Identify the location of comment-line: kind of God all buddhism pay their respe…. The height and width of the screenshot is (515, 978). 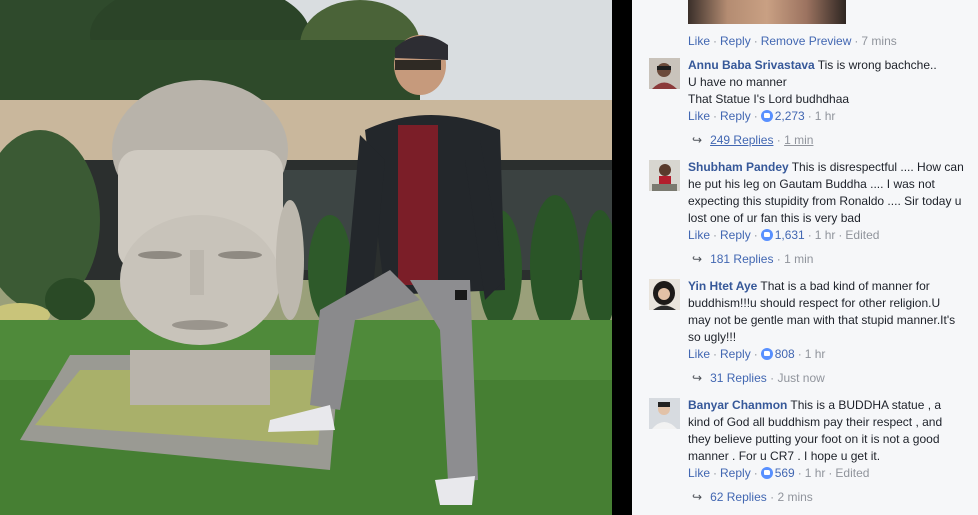
(815, 422).